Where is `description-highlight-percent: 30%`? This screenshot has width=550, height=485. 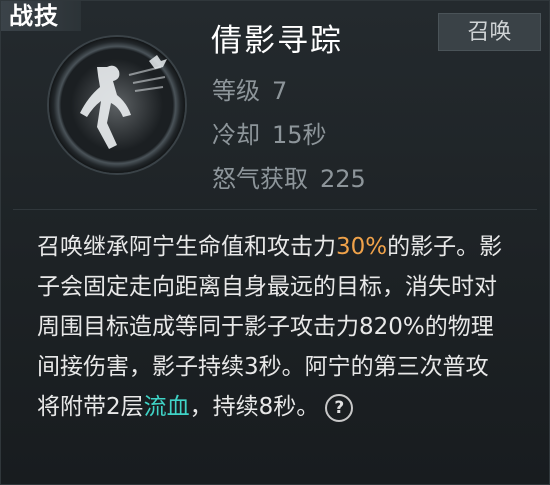 description-highlight-percent: 30% is located at coordinates (362, 247).